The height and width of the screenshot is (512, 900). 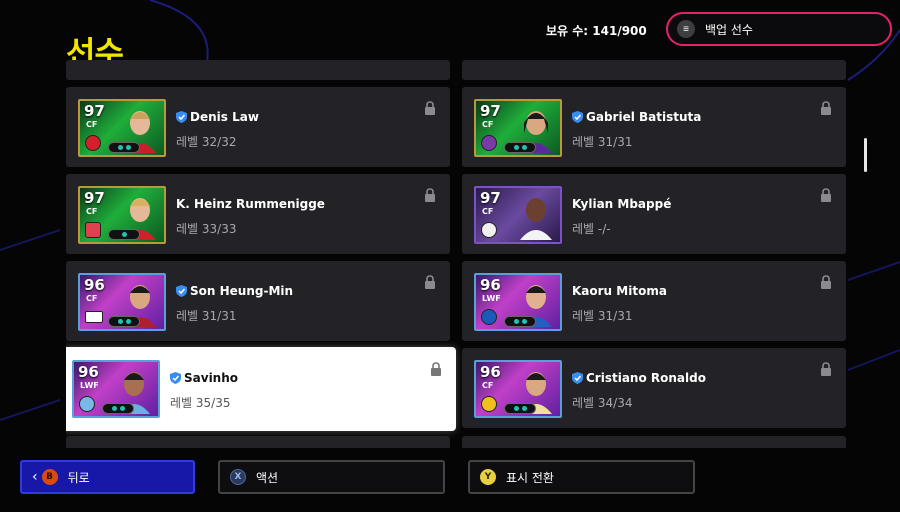 I want to click on player-portrait-icon, so click(x=536, y=219).